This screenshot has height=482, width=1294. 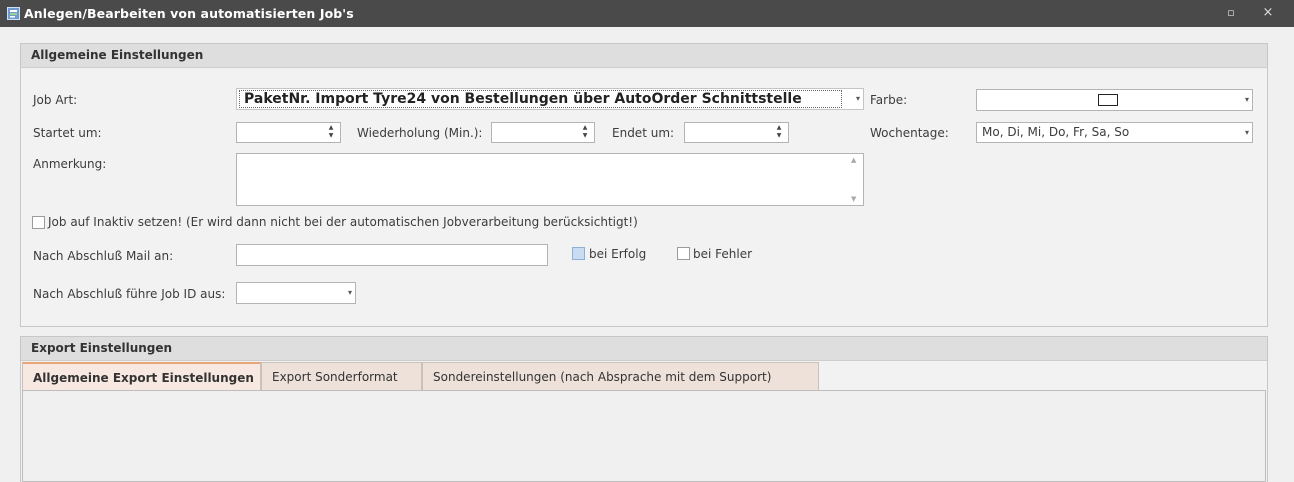 What do you see at coordinates (644, 349) in the screenshot?
I see `export-settings-header: Export Einstellungen` at bounding box center [644, 349].